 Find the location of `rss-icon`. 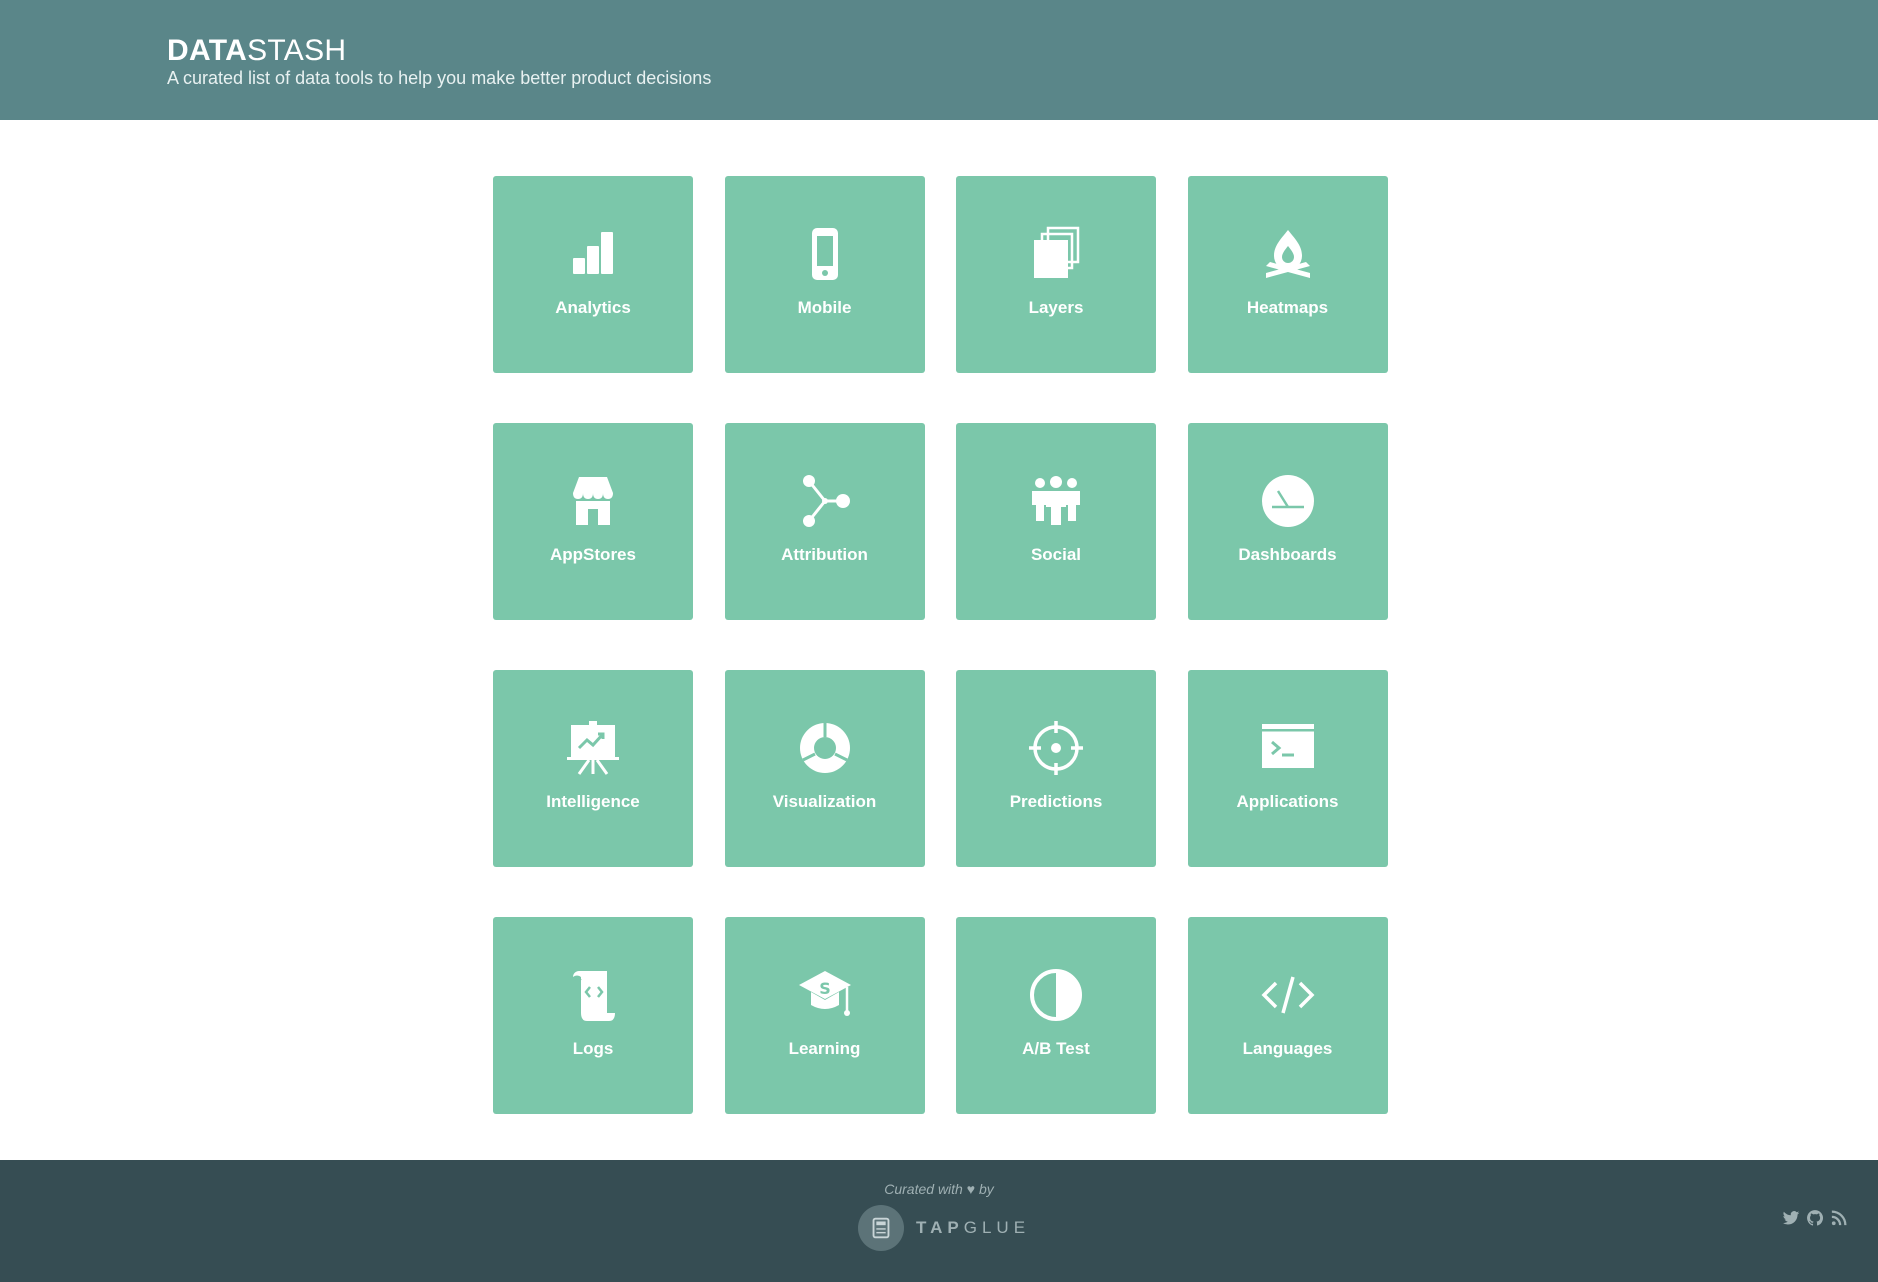

rss-icon is located at coordinates (1839, 1218).